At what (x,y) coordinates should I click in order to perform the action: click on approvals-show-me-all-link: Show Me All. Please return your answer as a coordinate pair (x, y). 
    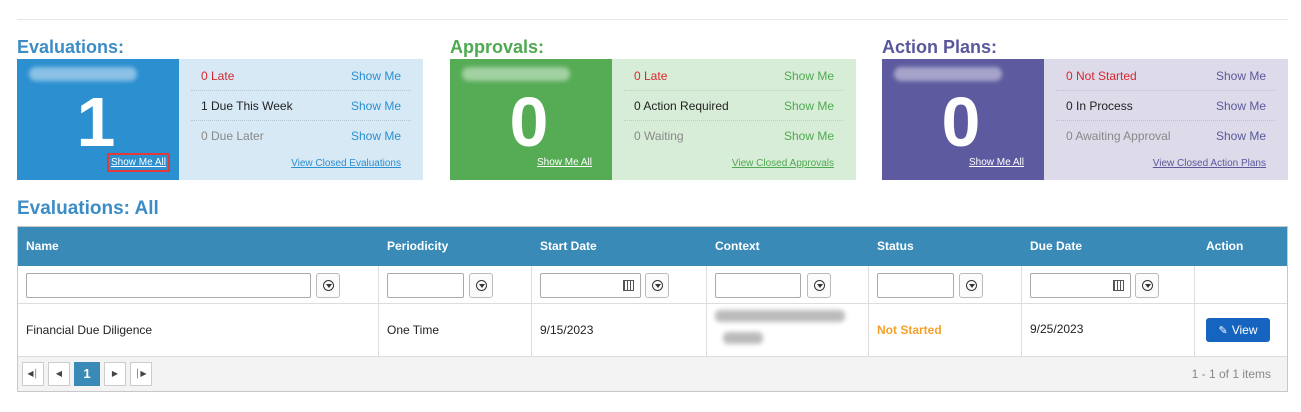
    Looking at the image, I should click on (564, 162).